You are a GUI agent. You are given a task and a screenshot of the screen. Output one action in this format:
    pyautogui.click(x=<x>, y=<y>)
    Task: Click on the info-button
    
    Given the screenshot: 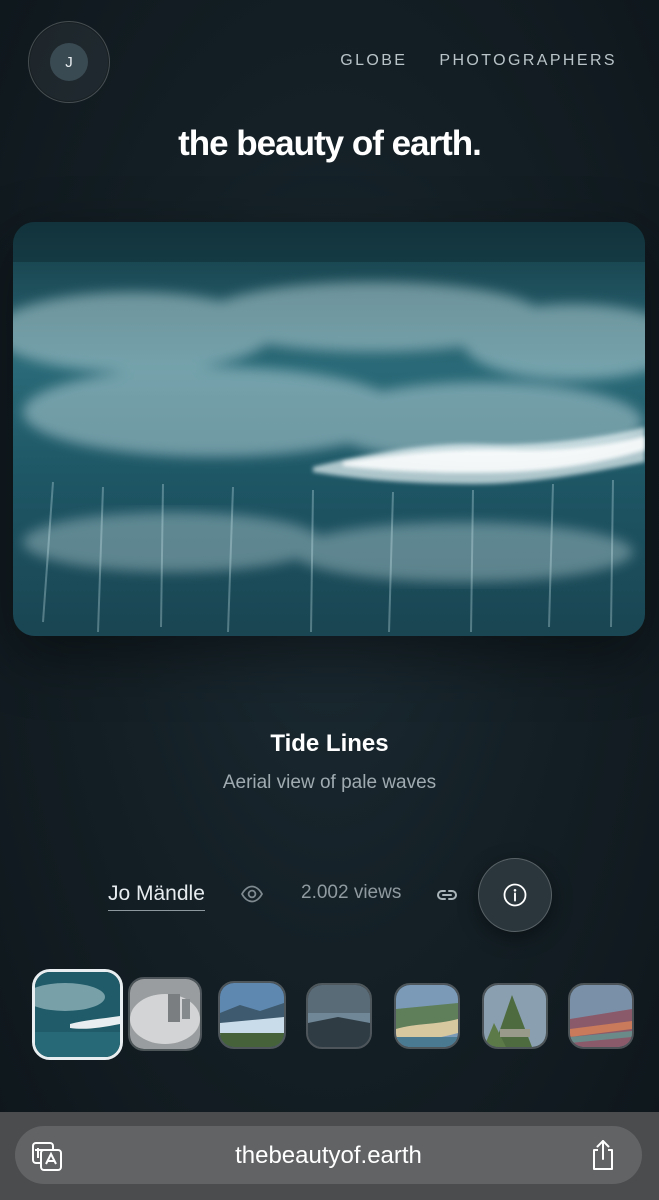 What is the action you would take?
    pyautogui.click(x=515, y=895)
    